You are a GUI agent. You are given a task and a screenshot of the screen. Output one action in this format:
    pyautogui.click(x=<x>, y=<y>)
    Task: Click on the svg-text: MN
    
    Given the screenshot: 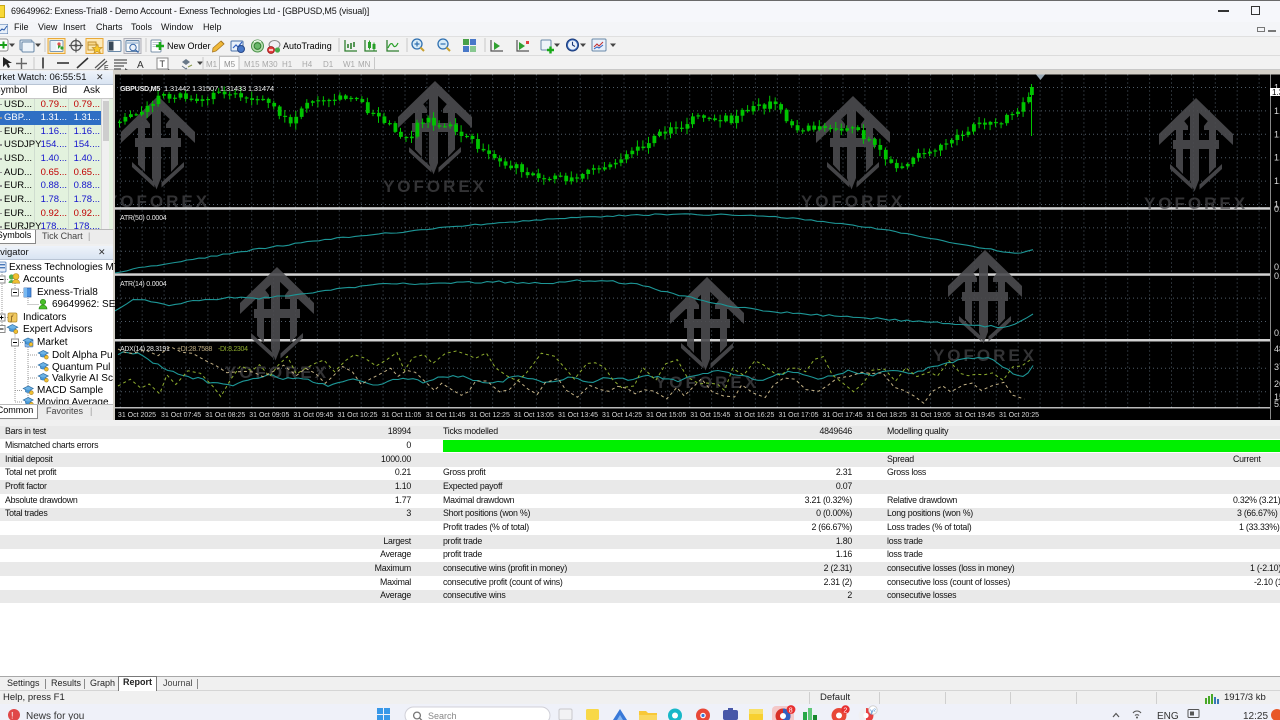 What is the action you would take?
    pyautogui.click(x=364, y=64)
    